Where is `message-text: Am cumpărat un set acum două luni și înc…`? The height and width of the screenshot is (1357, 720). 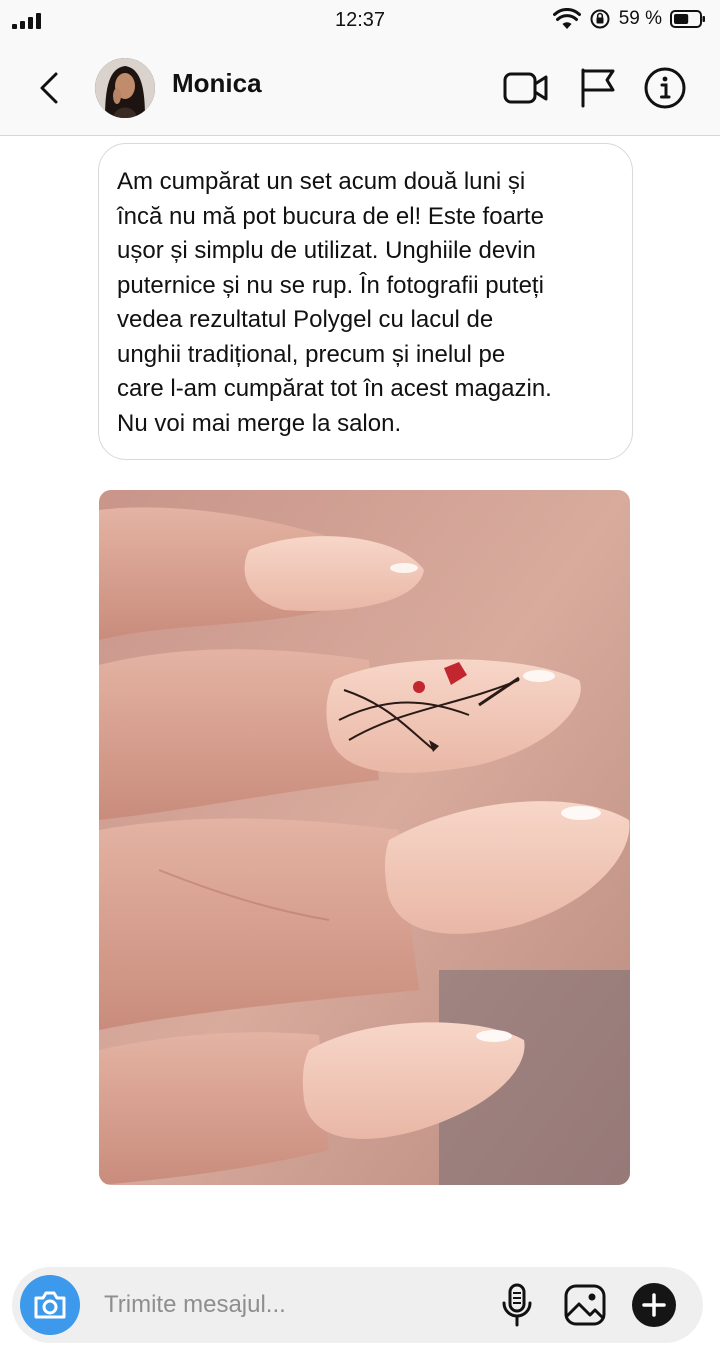 message-text: Am cumpărat un set acum două luni și înc… is located at coordinates (365, 303).